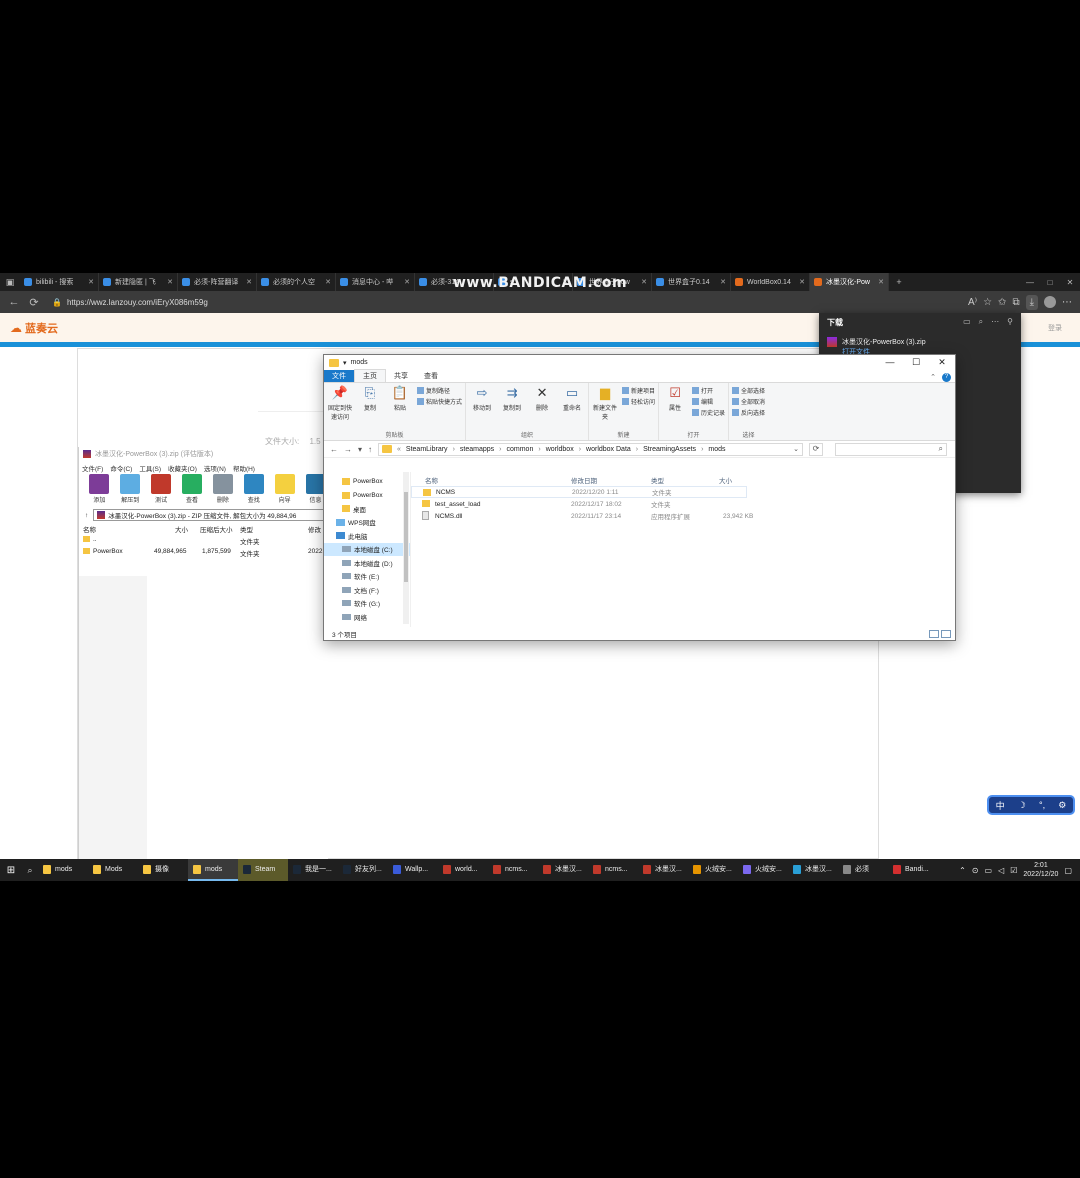  I want to click on nav-item: 网络, so click(367, 617).